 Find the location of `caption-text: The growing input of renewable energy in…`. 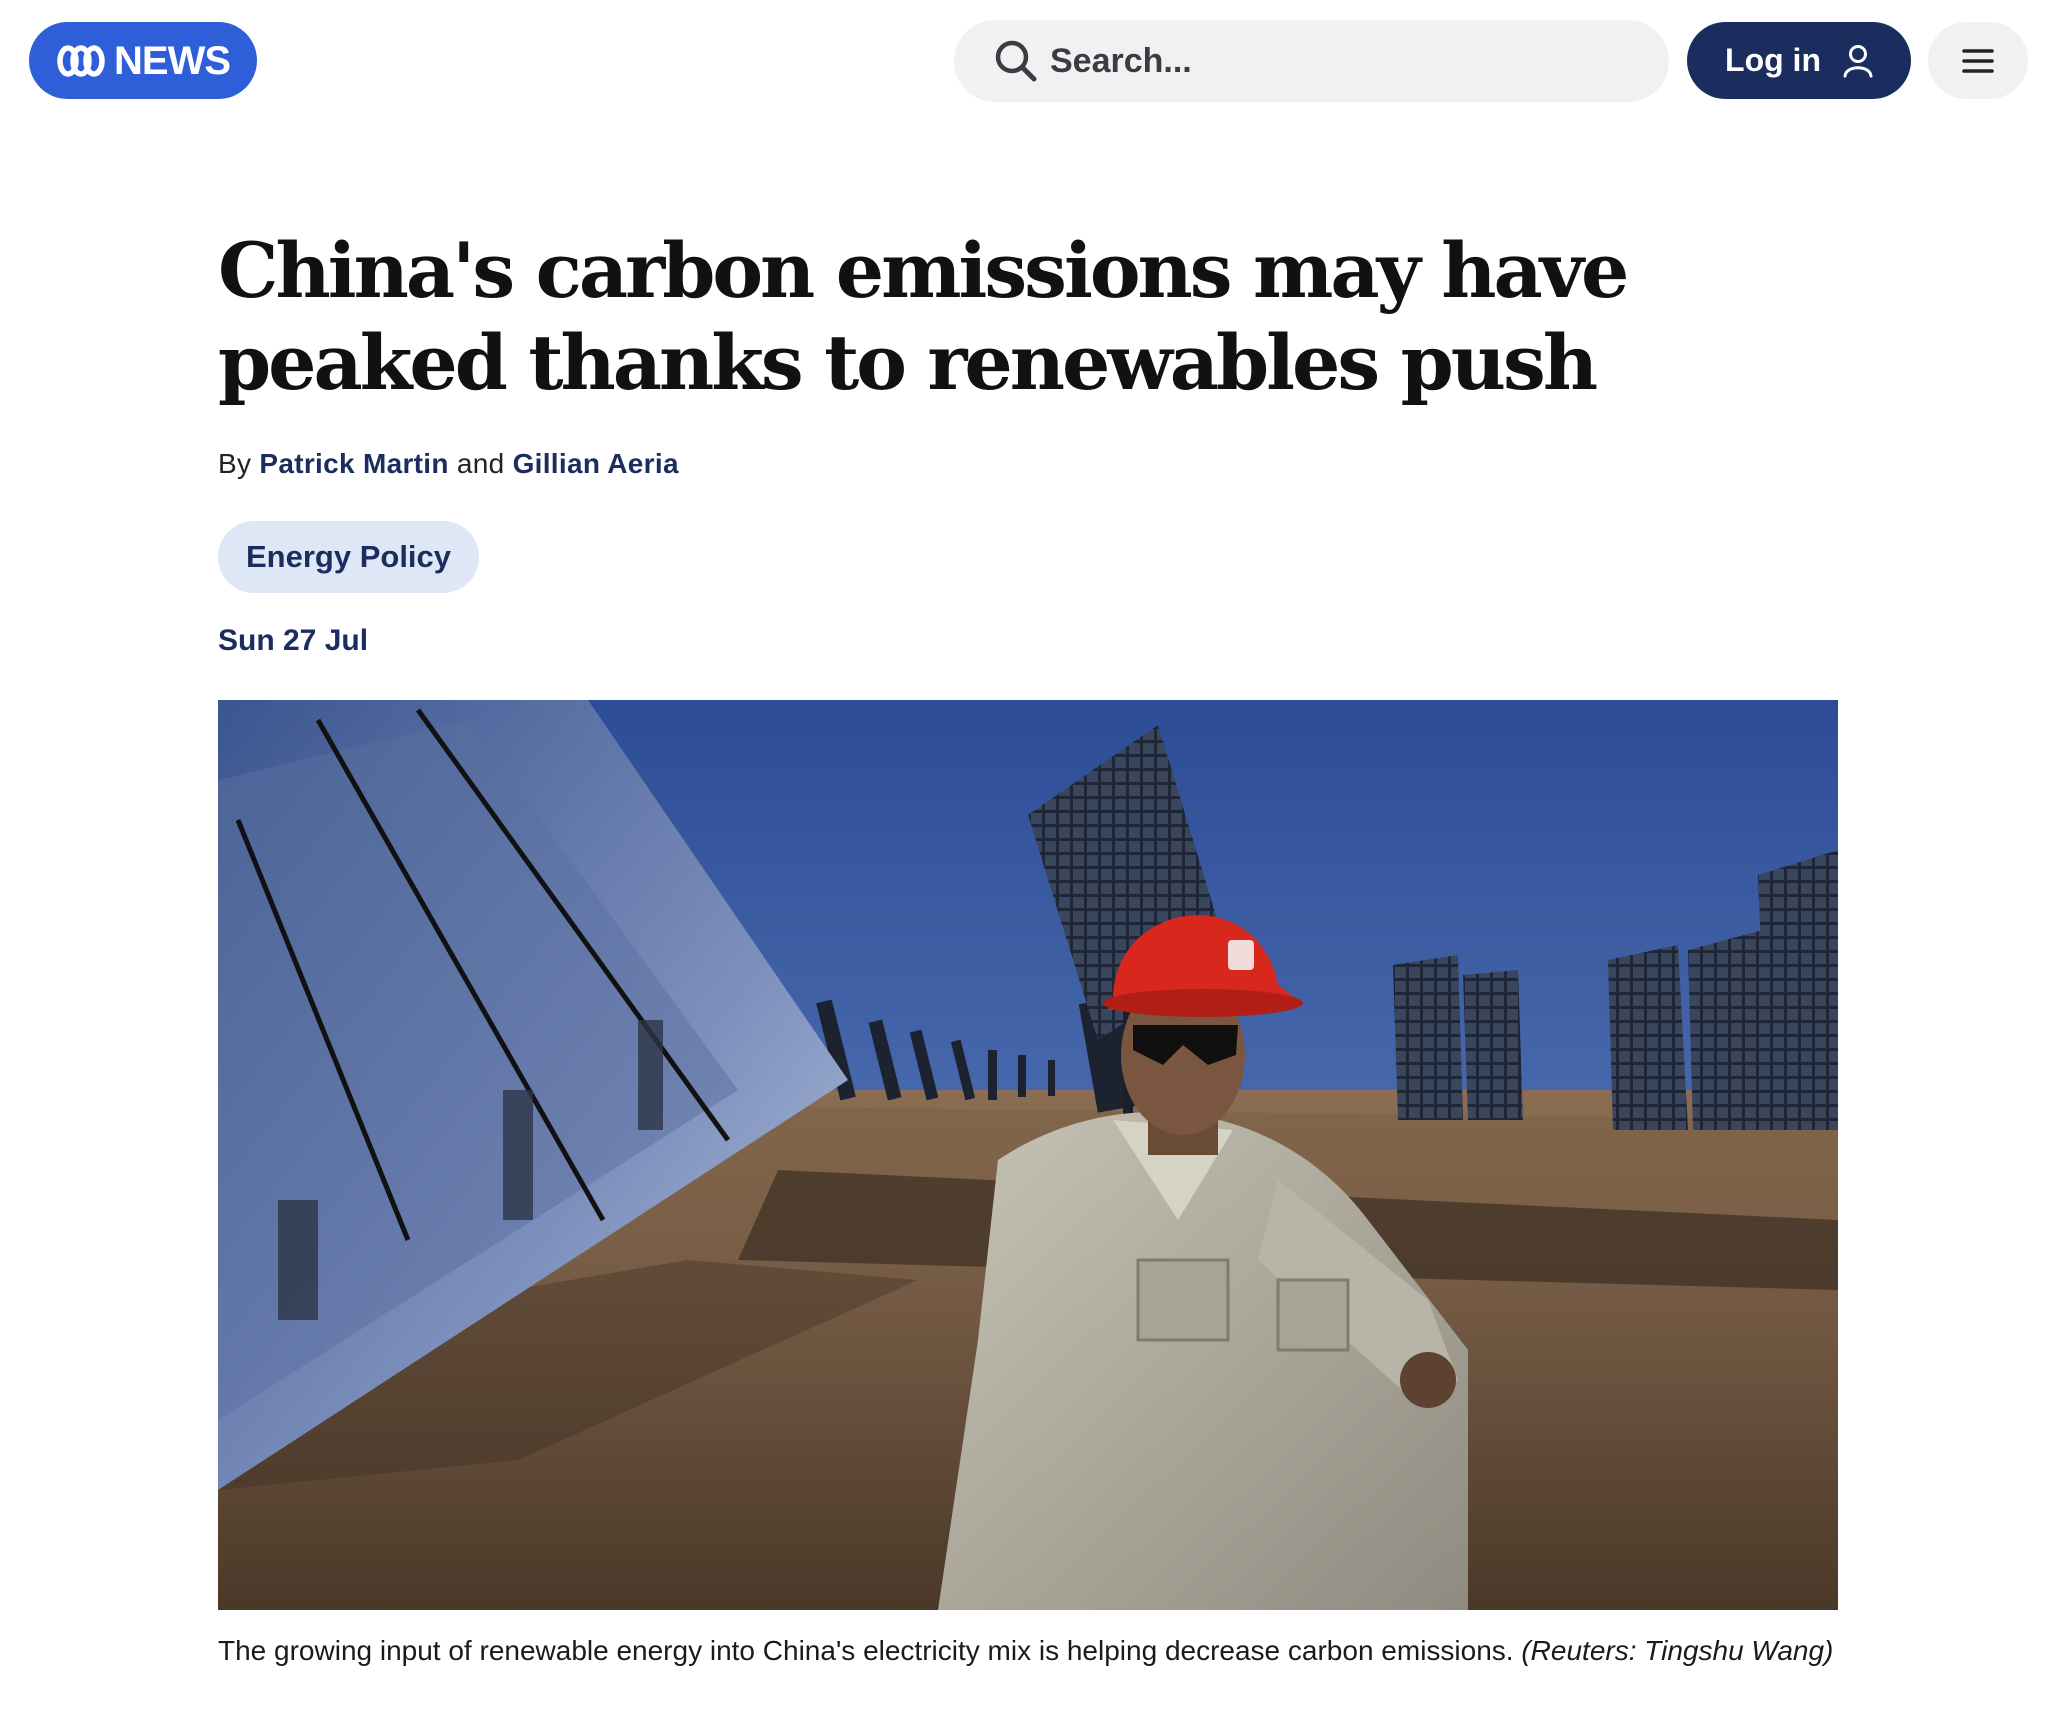

caption-text: The growing input of renewable energy in… is located at coordinates (866, 1650).